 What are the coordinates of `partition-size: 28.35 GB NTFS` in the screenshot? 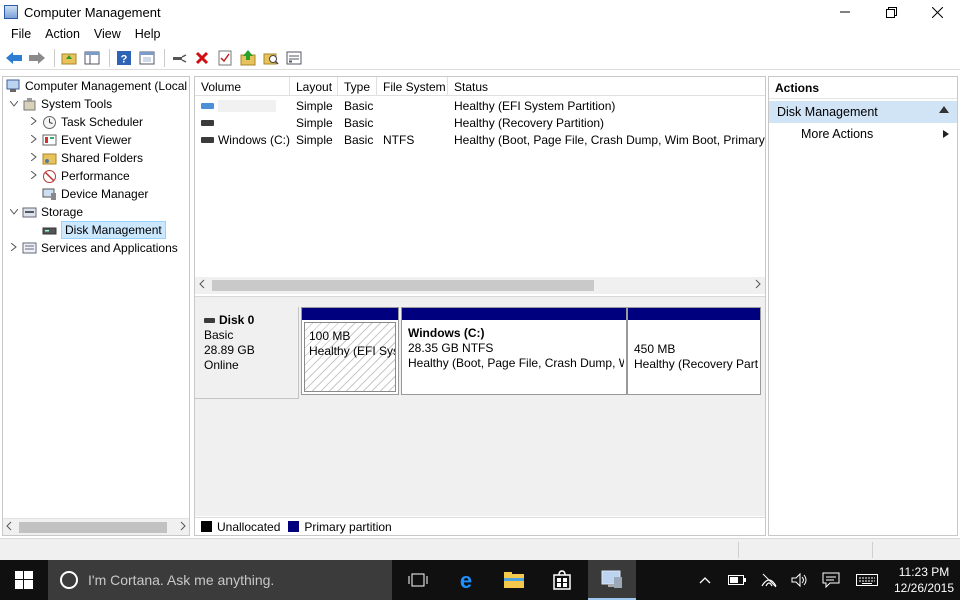 It's located at (451, 348).